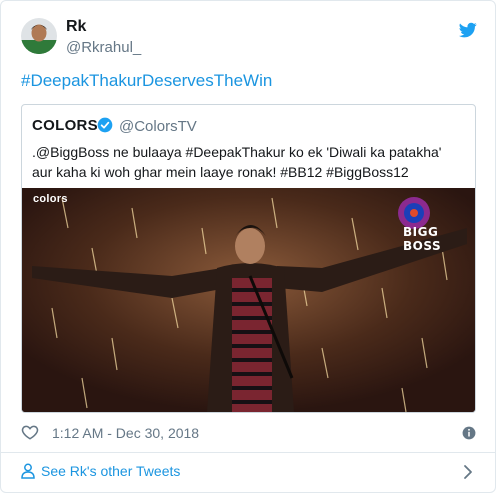 This screenshot has height=493, width=496. What do you see at coordinates (468, 472) in the screenshot?
I see `chevron-right-icon` at bounding box center [468, 472].